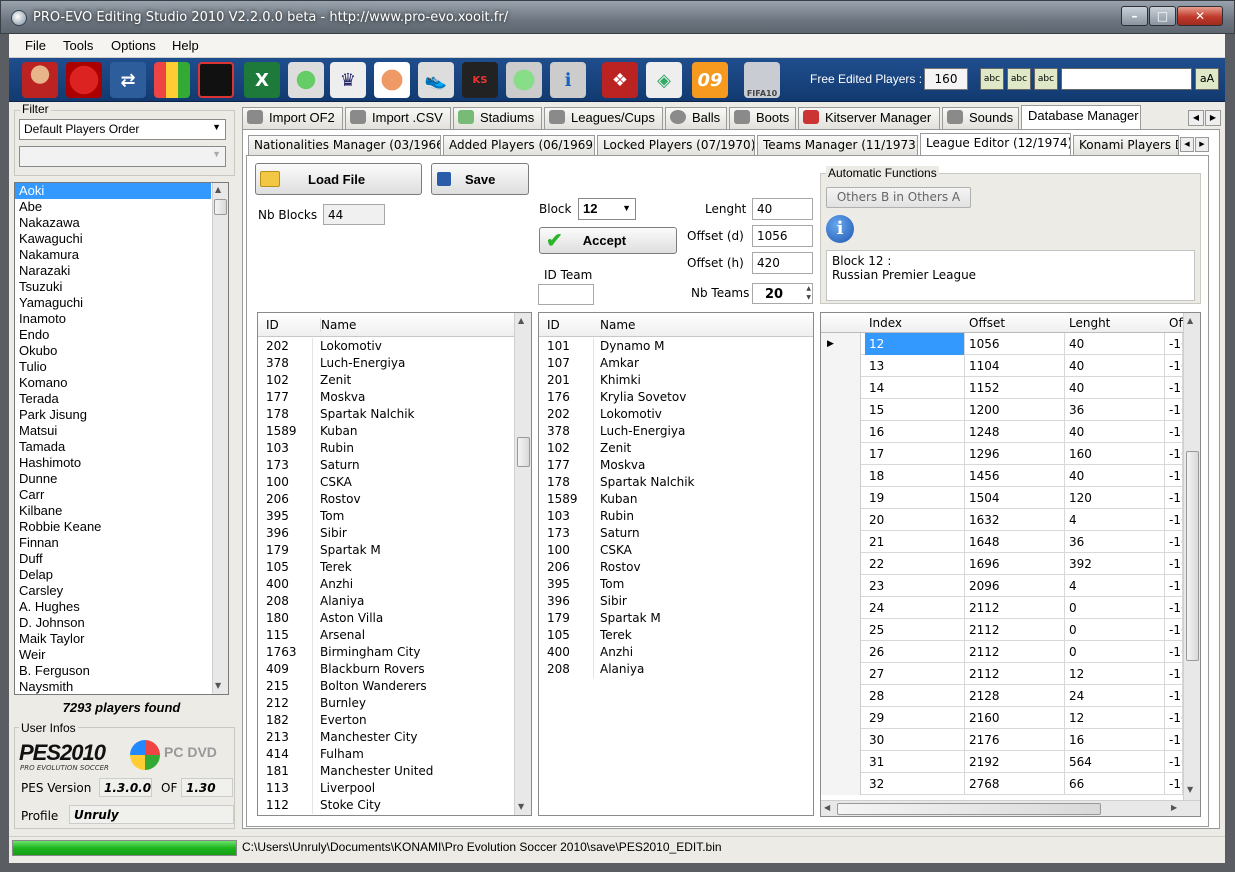  I want to click on player-list-scrollbar: ▲ ▼, so click(220, 438).